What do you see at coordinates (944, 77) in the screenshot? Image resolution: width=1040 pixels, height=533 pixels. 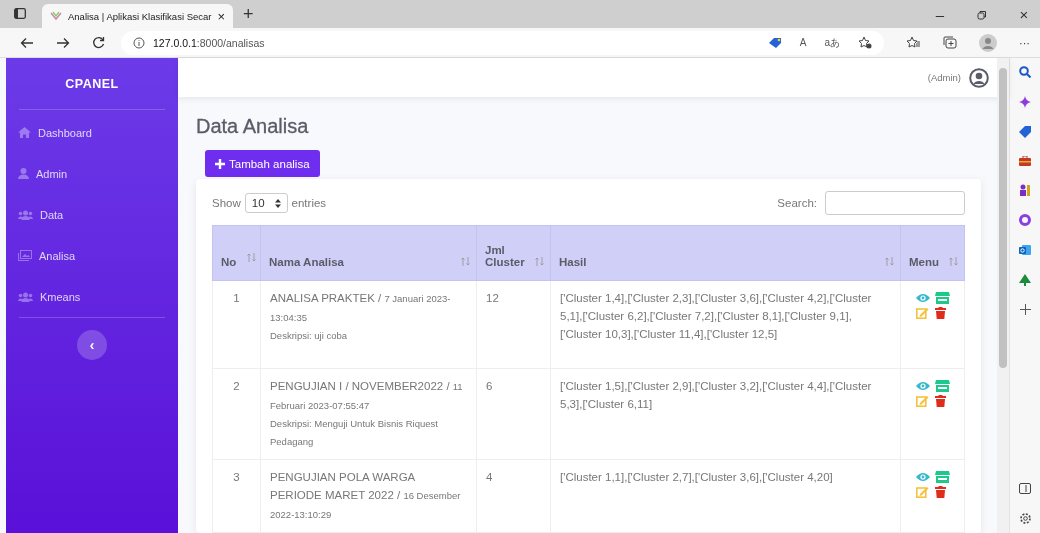 I see `user-name: (Admin)` at bounding box center [944, 77].